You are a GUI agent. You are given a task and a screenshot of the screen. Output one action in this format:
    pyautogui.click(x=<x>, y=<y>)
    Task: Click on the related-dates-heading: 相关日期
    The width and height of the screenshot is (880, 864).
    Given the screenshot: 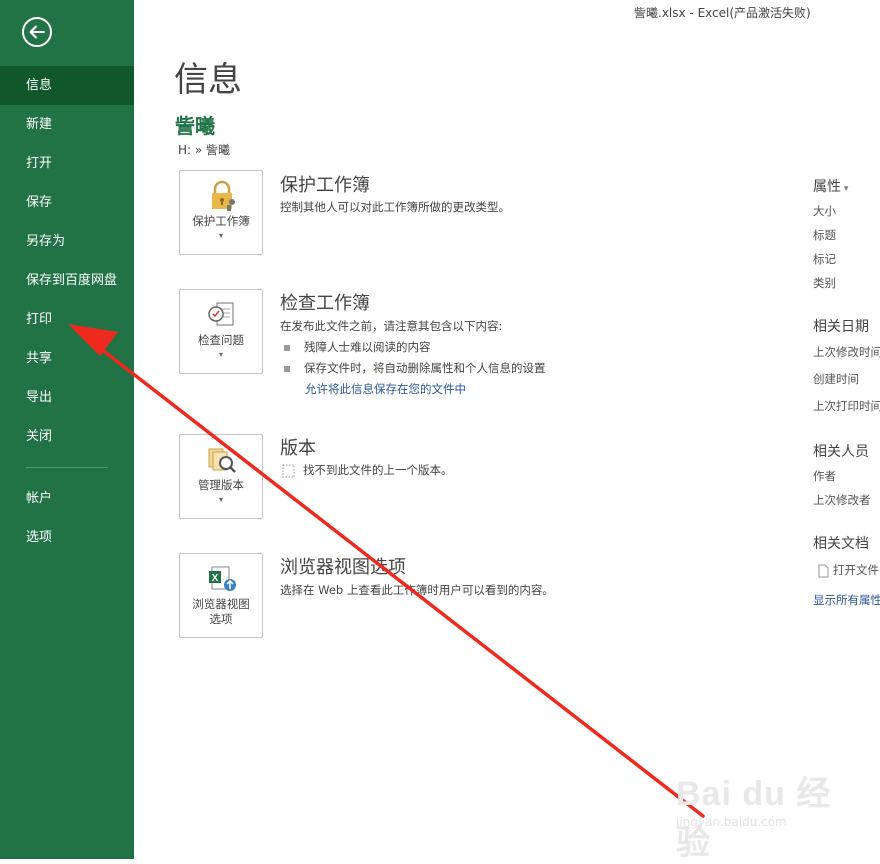 What is the action you would take?
    pyautogui.click(x=841, y=327)
    